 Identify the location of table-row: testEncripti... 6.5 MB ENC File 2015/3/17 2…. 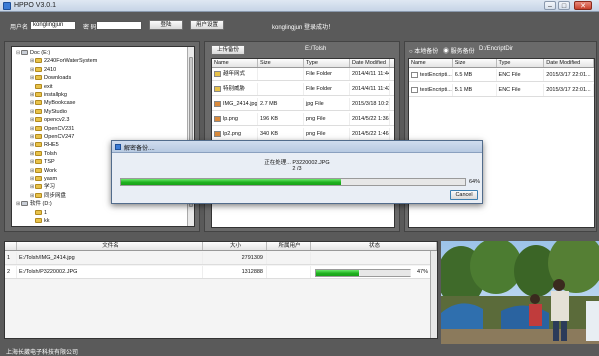
(501, 75).